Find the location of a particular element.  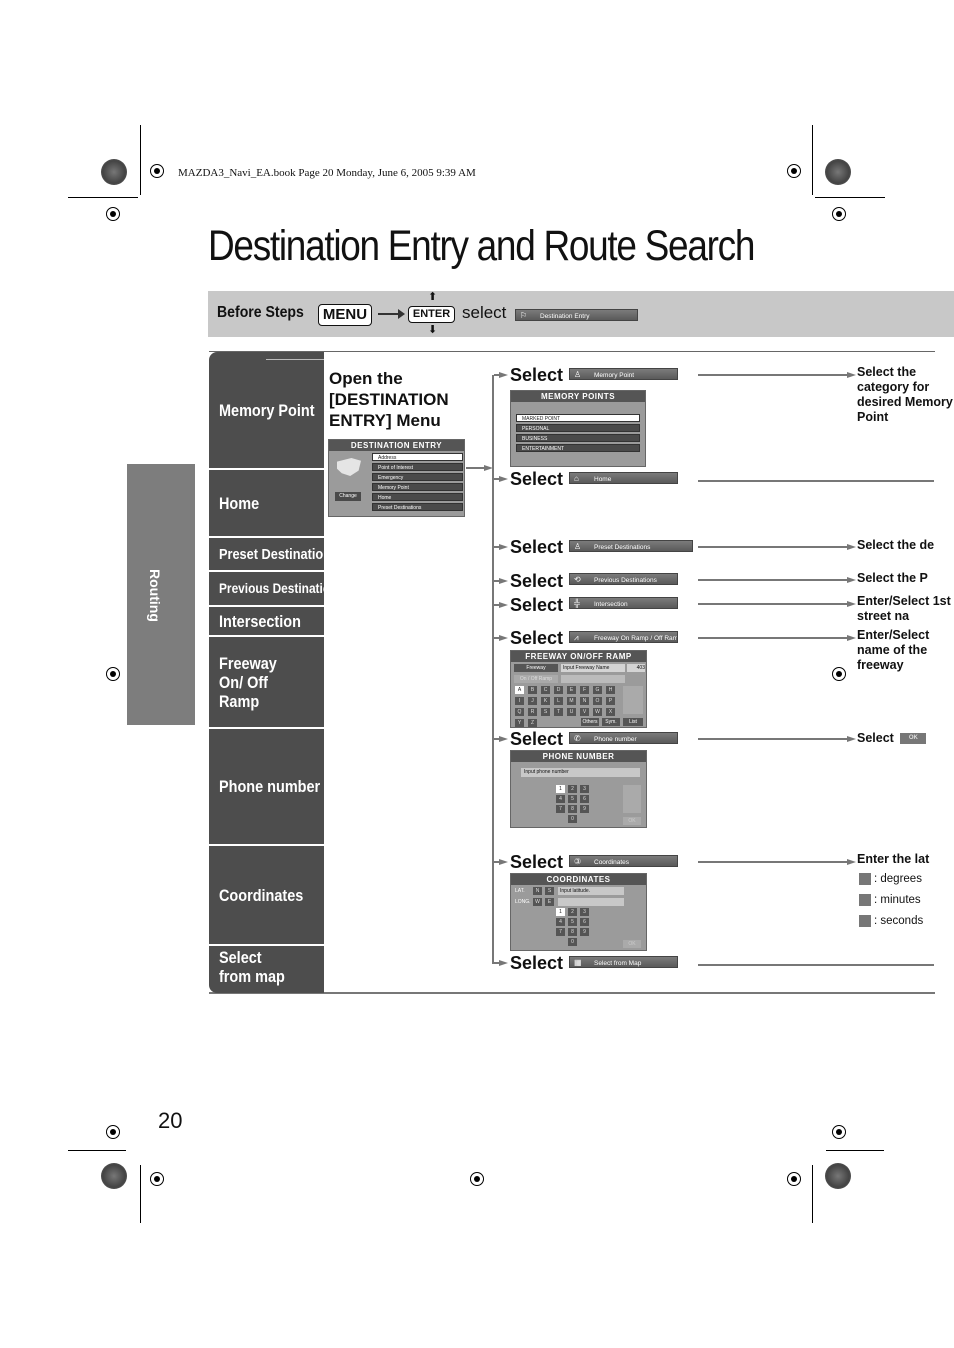

open-destination-entry-title: Open the [DESTINATION ENTRY] Menu is located at coordinates (389, 399).